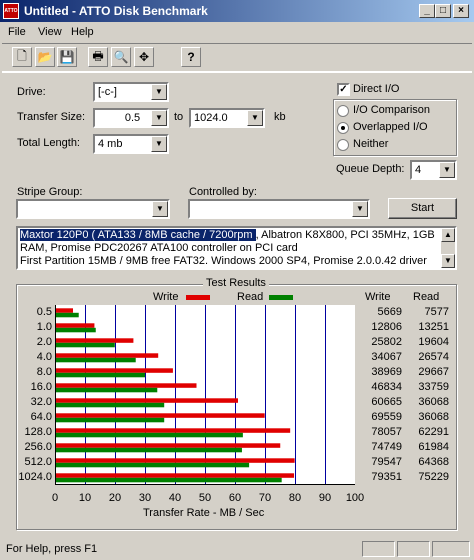 The image size is (474, 560). What do you see at coordinates (236, 283) in the screenshot?
I see `test-results-title: Test Results` at bounding box center [236, 283].